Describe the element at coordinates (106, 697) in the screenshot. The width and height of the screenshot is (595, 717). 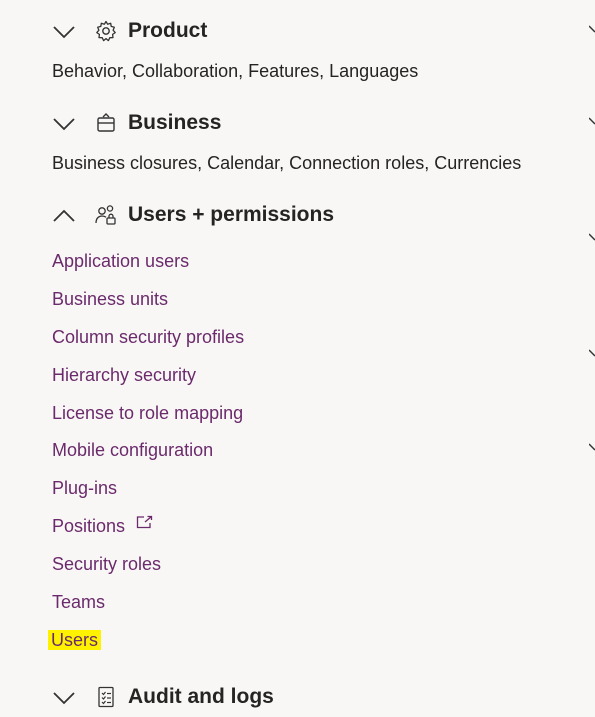
I see `checklist-icon` at that location.